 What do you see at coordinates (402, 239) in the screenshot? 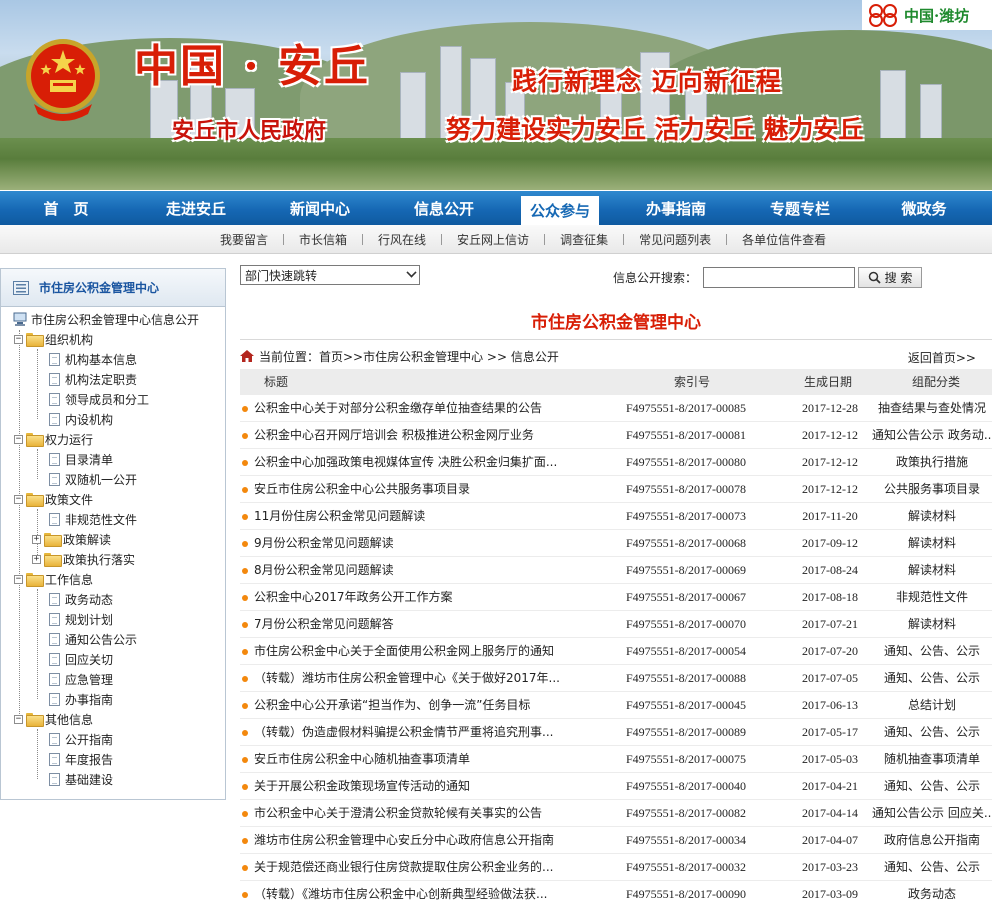
I see `subnav-conduct-online: 行风在线` at bounding box center [402, 239].